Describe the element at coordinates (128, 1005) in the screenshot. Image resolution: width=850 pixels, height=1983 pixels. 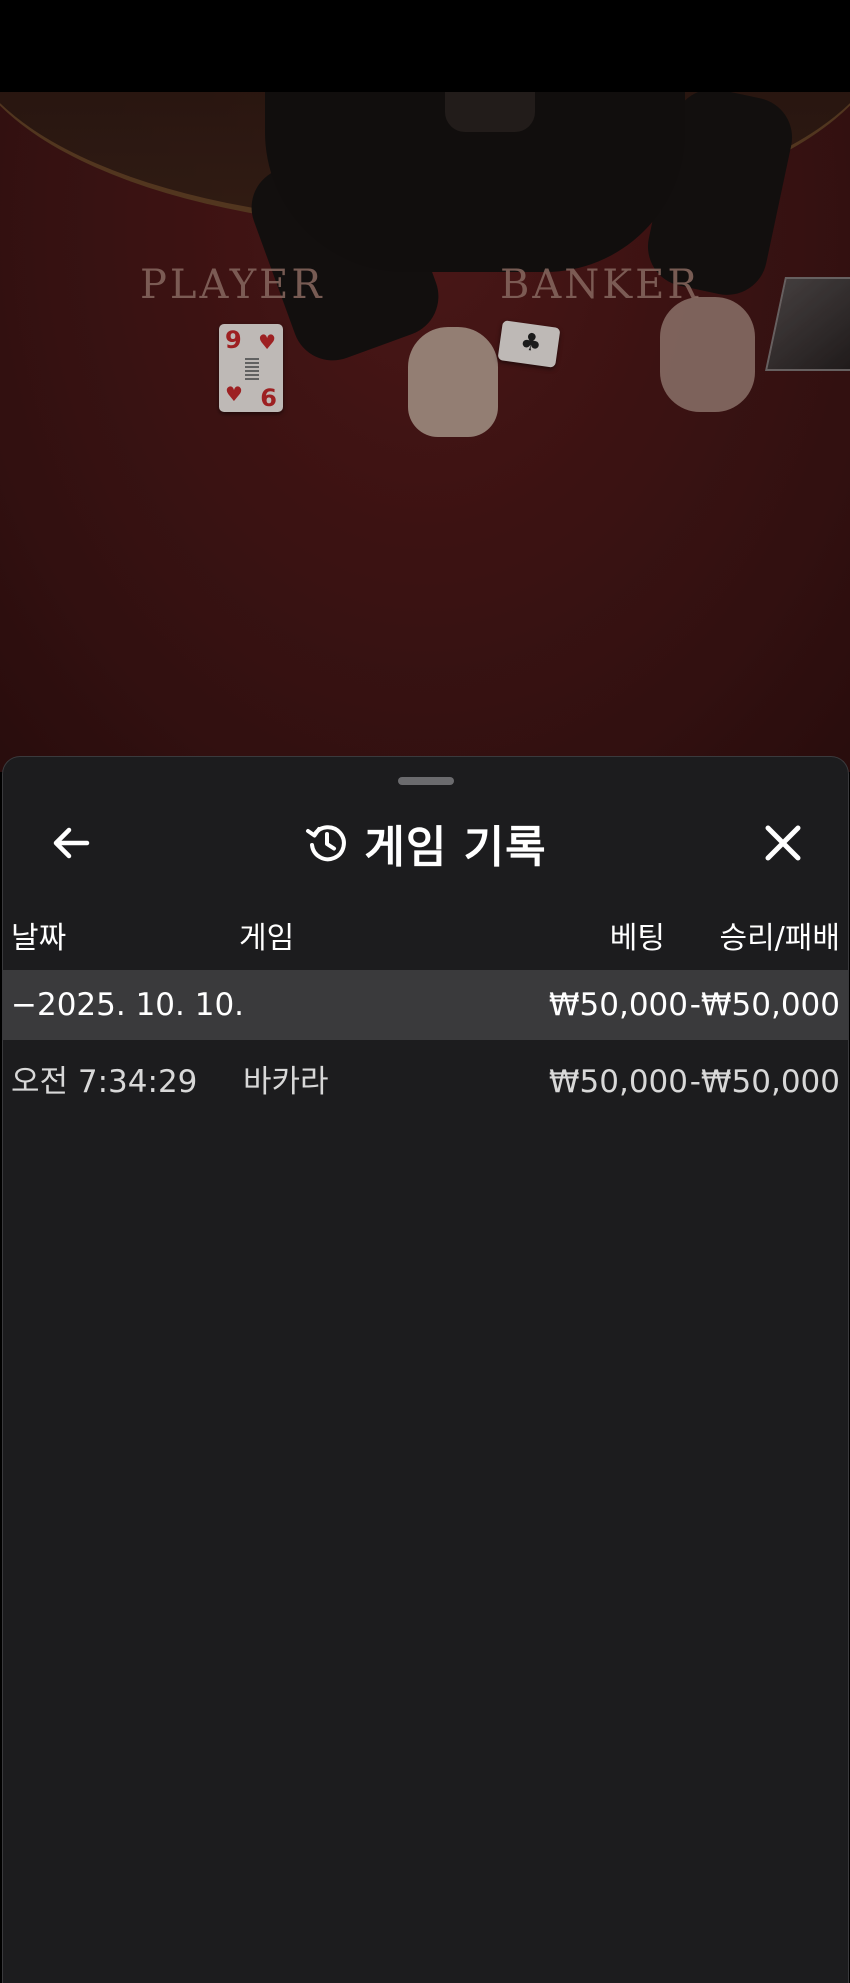
I see `group-date: −2025. 10. 10.` at that location.